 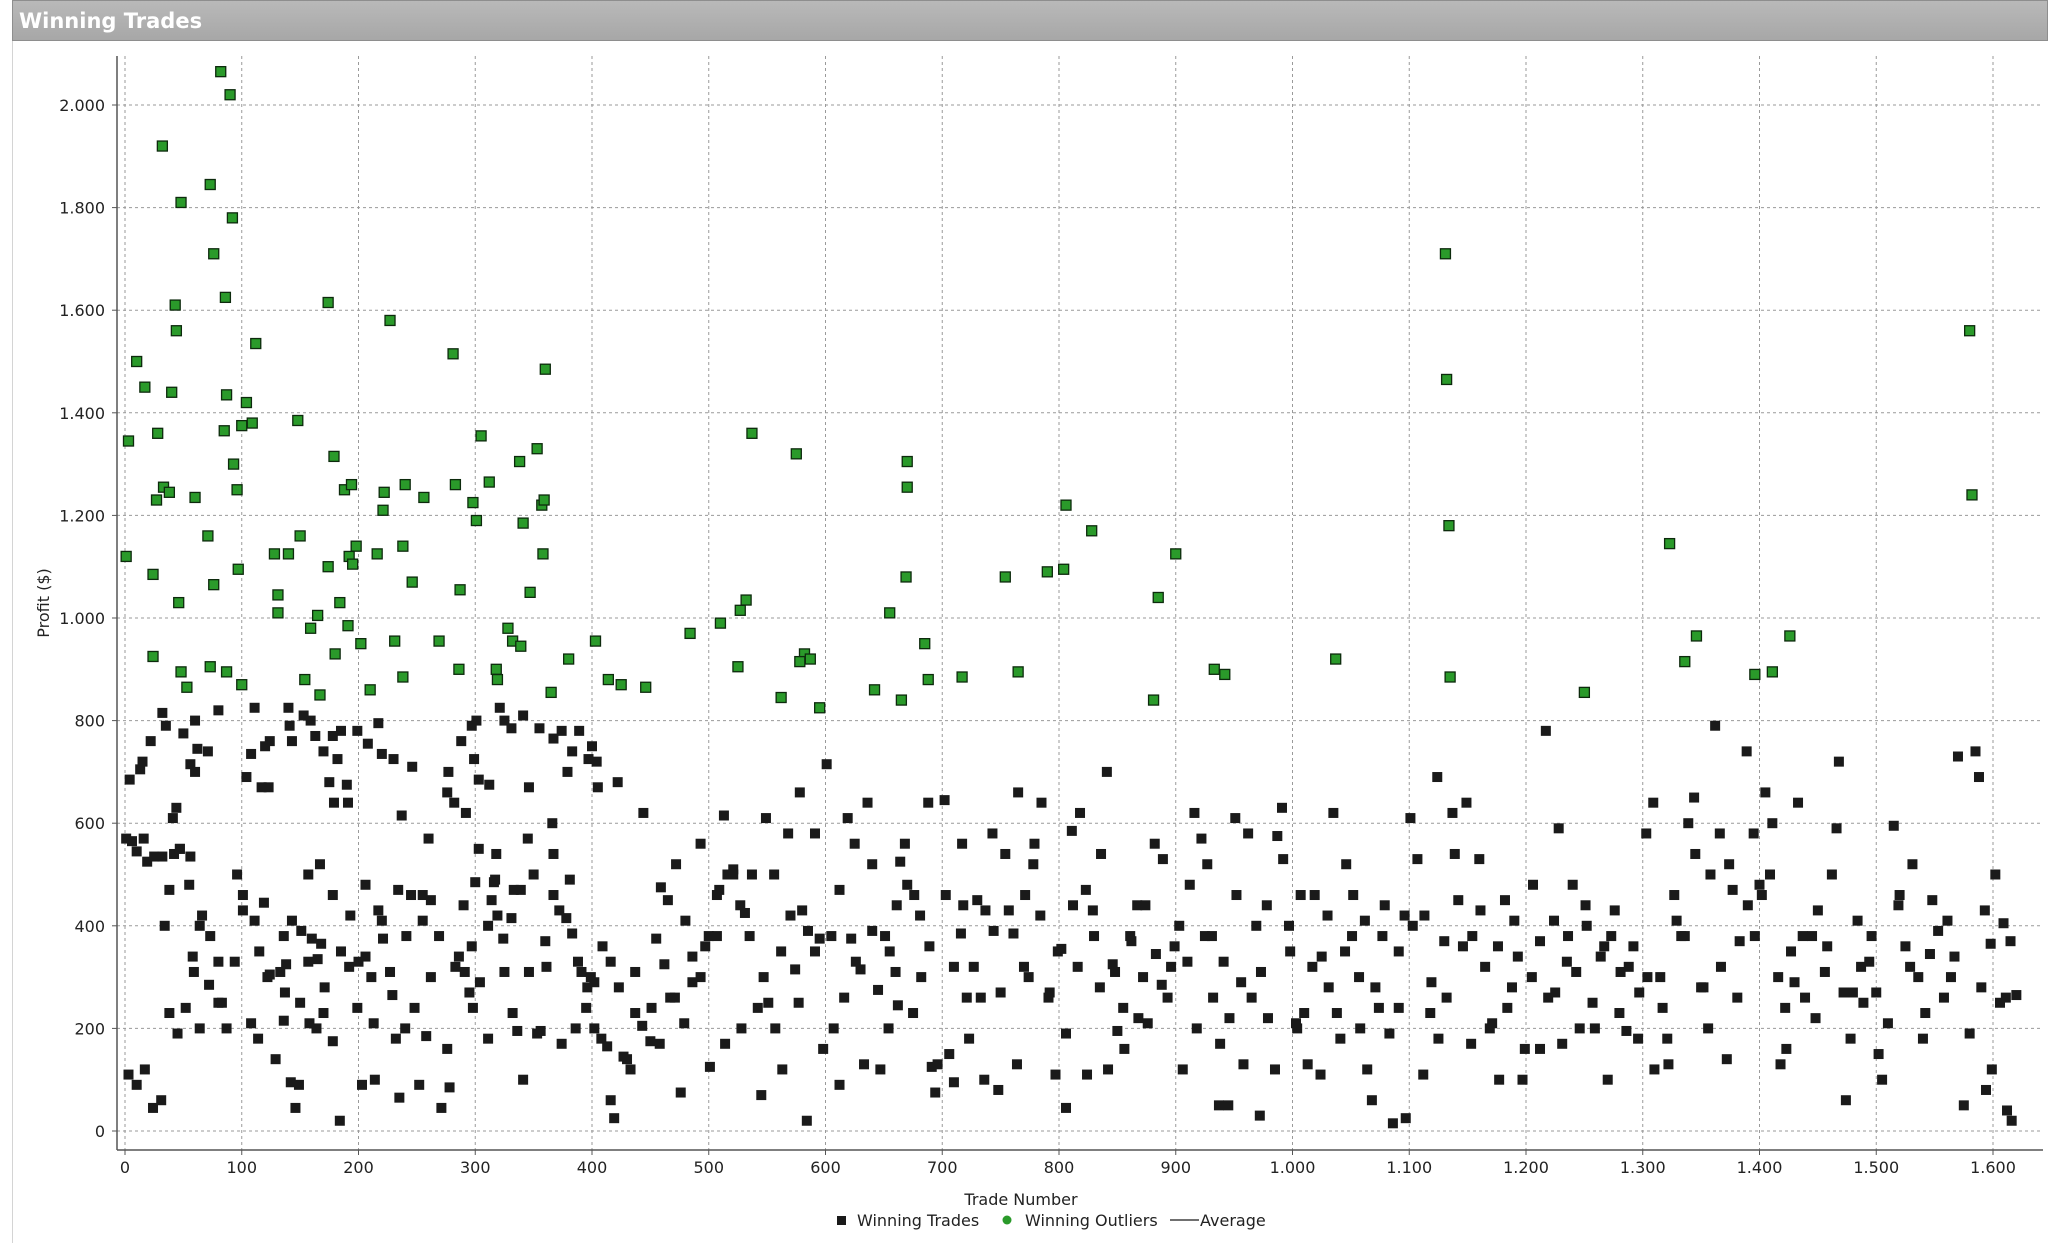 I want to click on legend-marker-winning-outliers, so click(x=1007, y=1220).